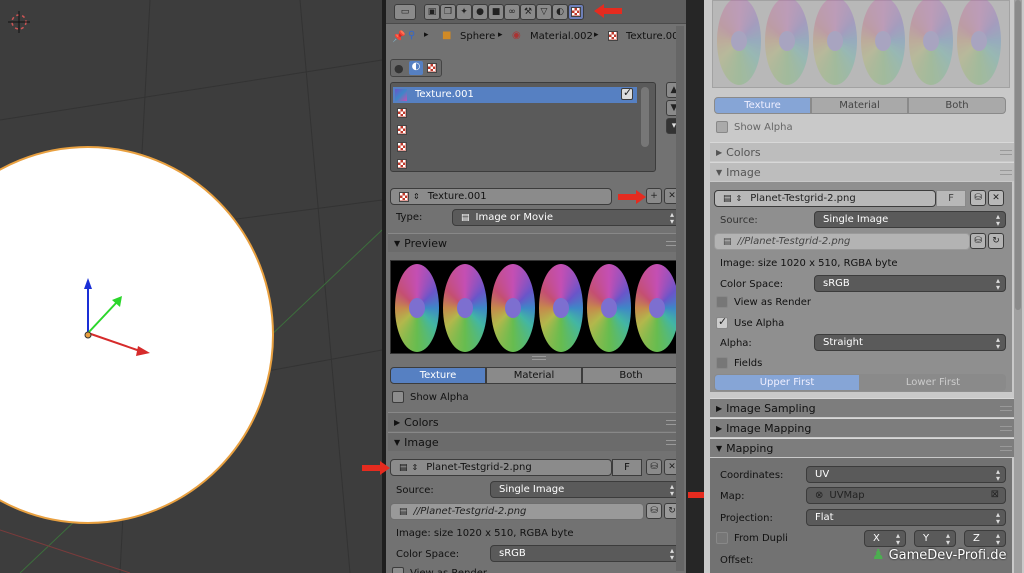  What do you see at coordinates (906, 495) in the screenshot?
I see `uv-map-field: ⊗ UVMap ⊠` at bounding box center [906, 495].